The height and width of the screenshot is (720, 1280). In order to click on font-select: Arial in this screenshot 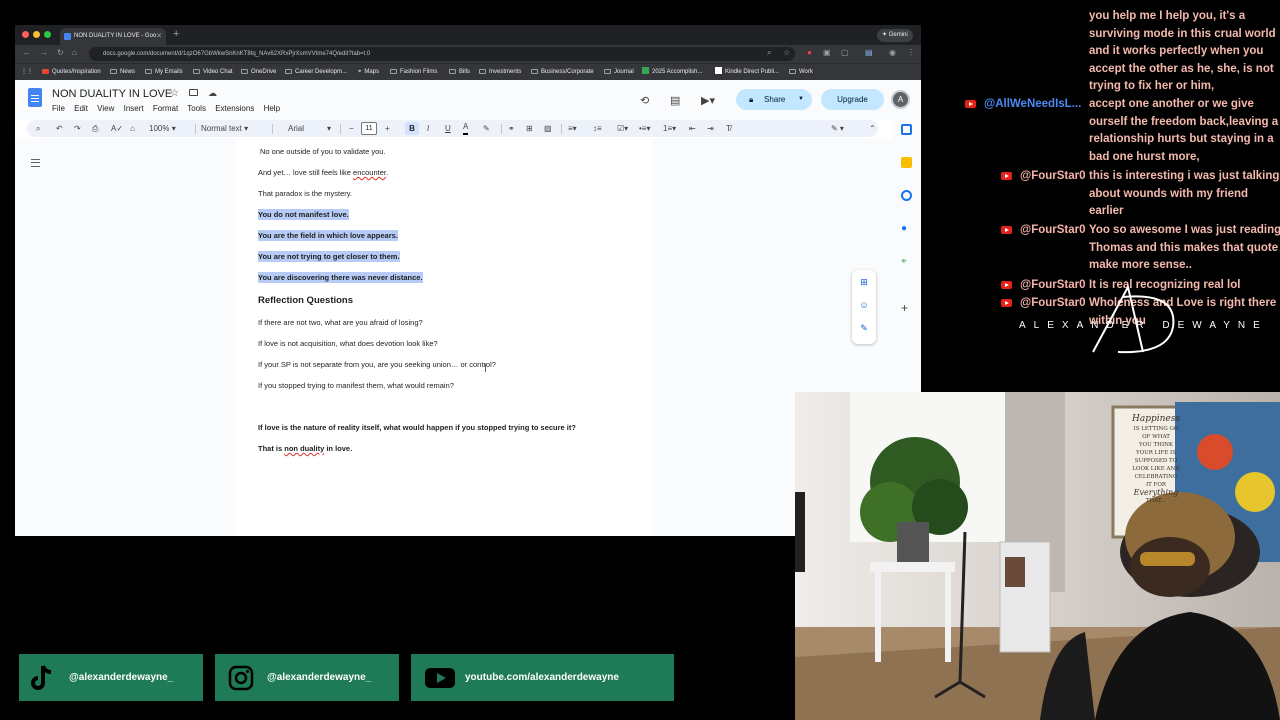, I will do `click(296, 128)`.